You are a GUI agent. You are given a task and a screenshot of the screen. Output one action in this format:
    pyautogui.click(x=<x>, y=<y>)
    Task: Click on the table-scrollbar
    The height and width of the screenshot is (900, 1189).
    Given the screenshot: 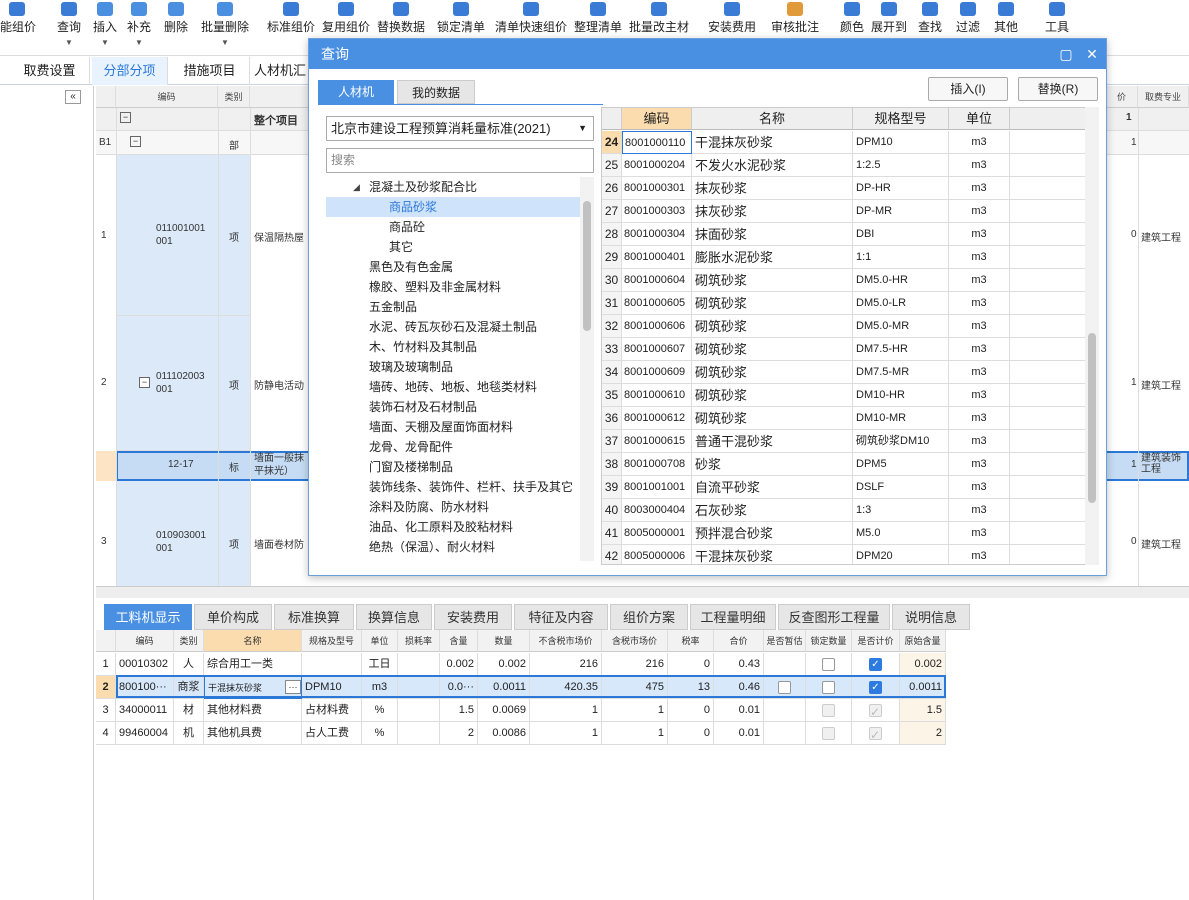 What is the action you would take?
    pyautogui.click(x=1092, y=336)
    